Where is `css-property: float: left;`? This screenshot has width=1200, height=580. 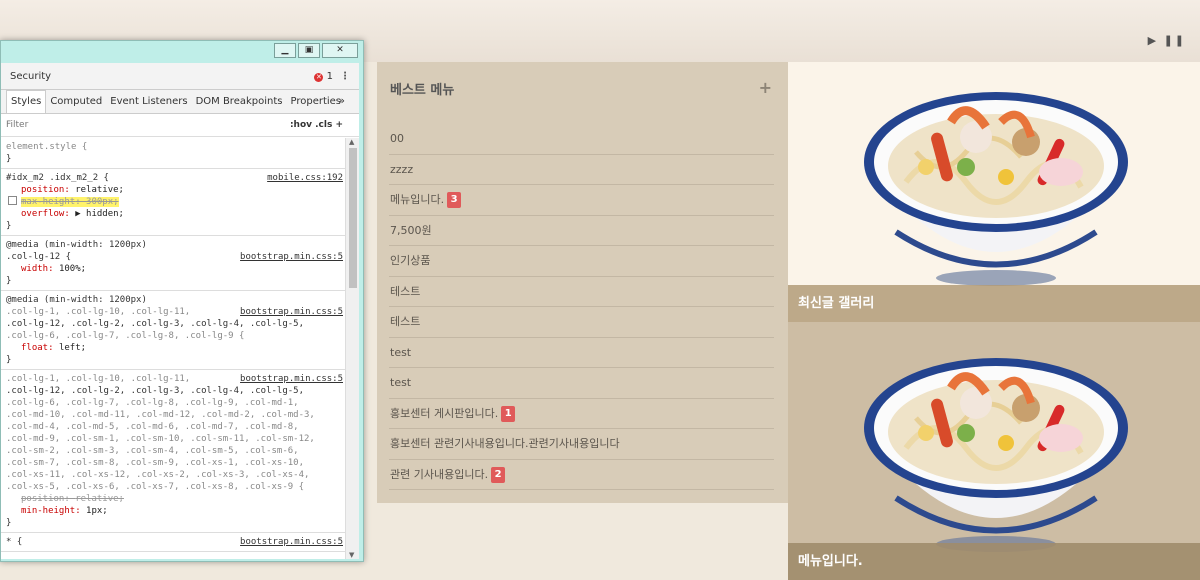 css-property: float: left; is located at coordinates (175, 348).